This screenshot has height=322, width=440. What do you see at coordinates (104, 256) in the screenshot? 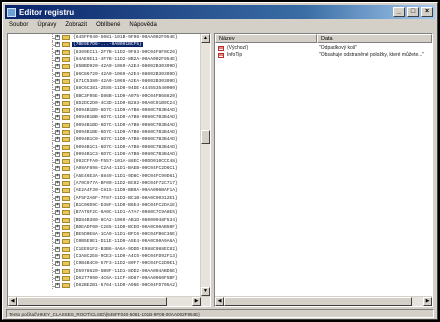
I see `tree-item: + {C3A8C2E8-9CE3-11D0-A4C5-00C04FD92F13}` at bounding box center [104, 256].